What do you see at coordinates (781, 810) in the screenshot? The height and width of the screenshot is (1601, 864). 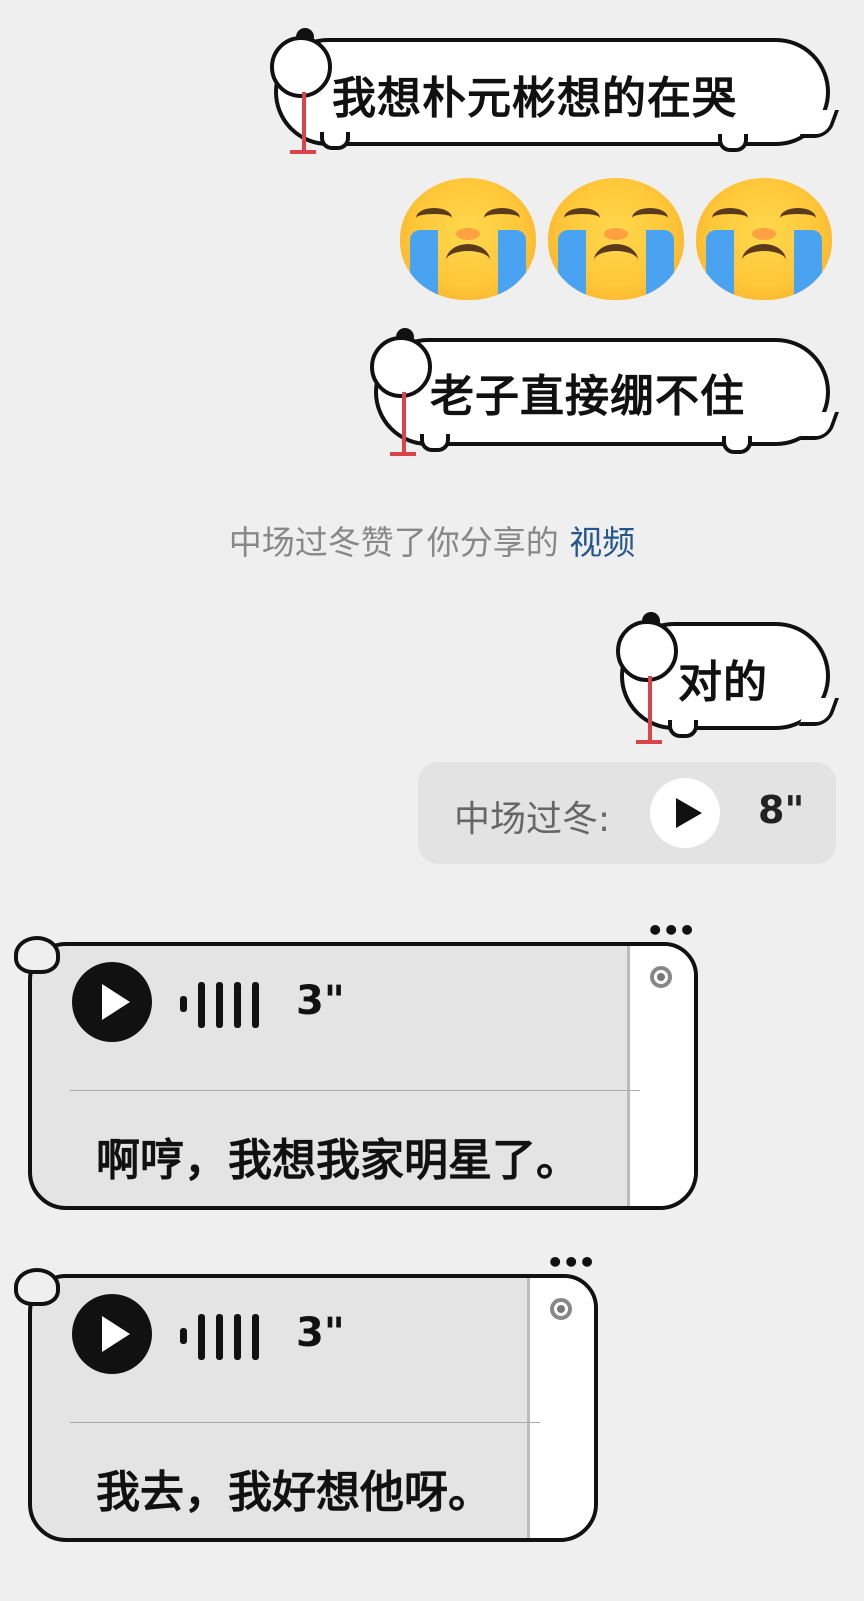 I see `quote-duration: 8"` at bounding box center [781, 810].